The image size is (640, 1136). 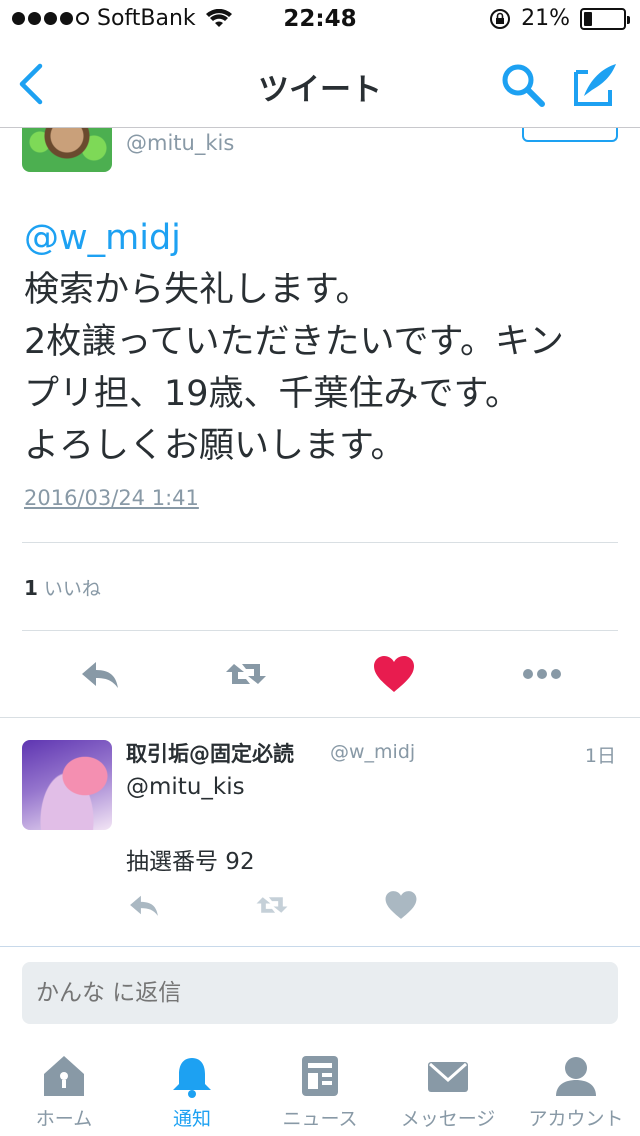 What do you see at coordinates (31, 588) in the screenshot?
I see `like-count: 1` at bounding box center [31, 588].